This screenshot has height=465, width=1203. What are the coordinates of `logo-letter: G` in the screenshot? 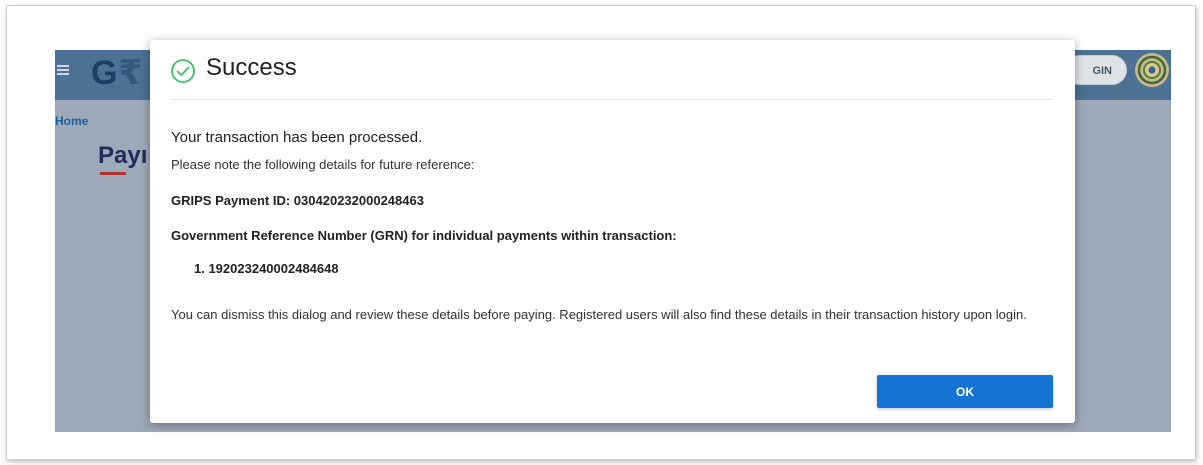 It's located at (105, 73).